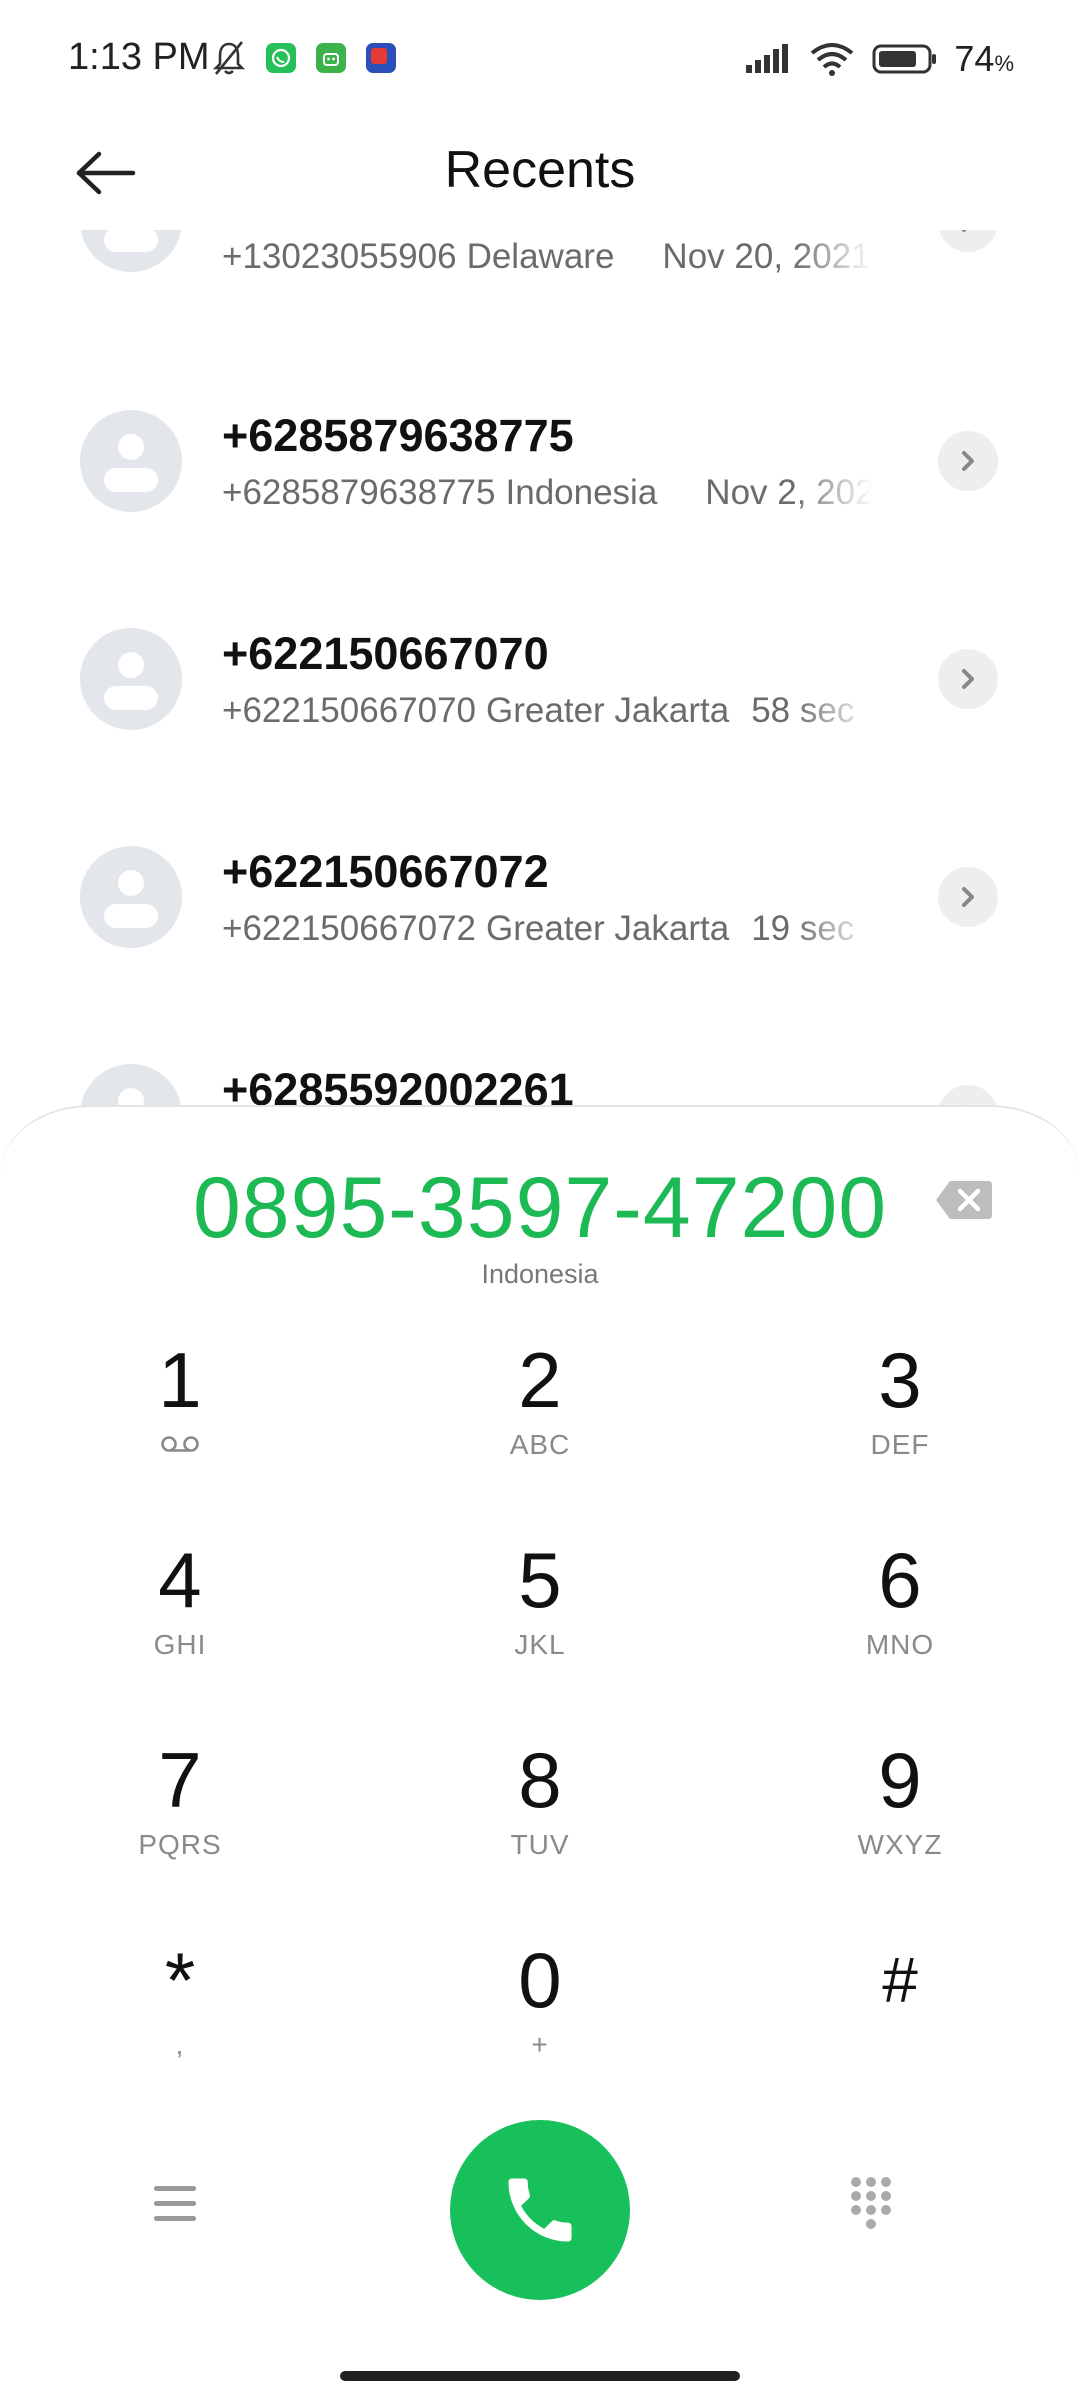  I want to click on key-3: 3 DEF, so click(900, 1420).